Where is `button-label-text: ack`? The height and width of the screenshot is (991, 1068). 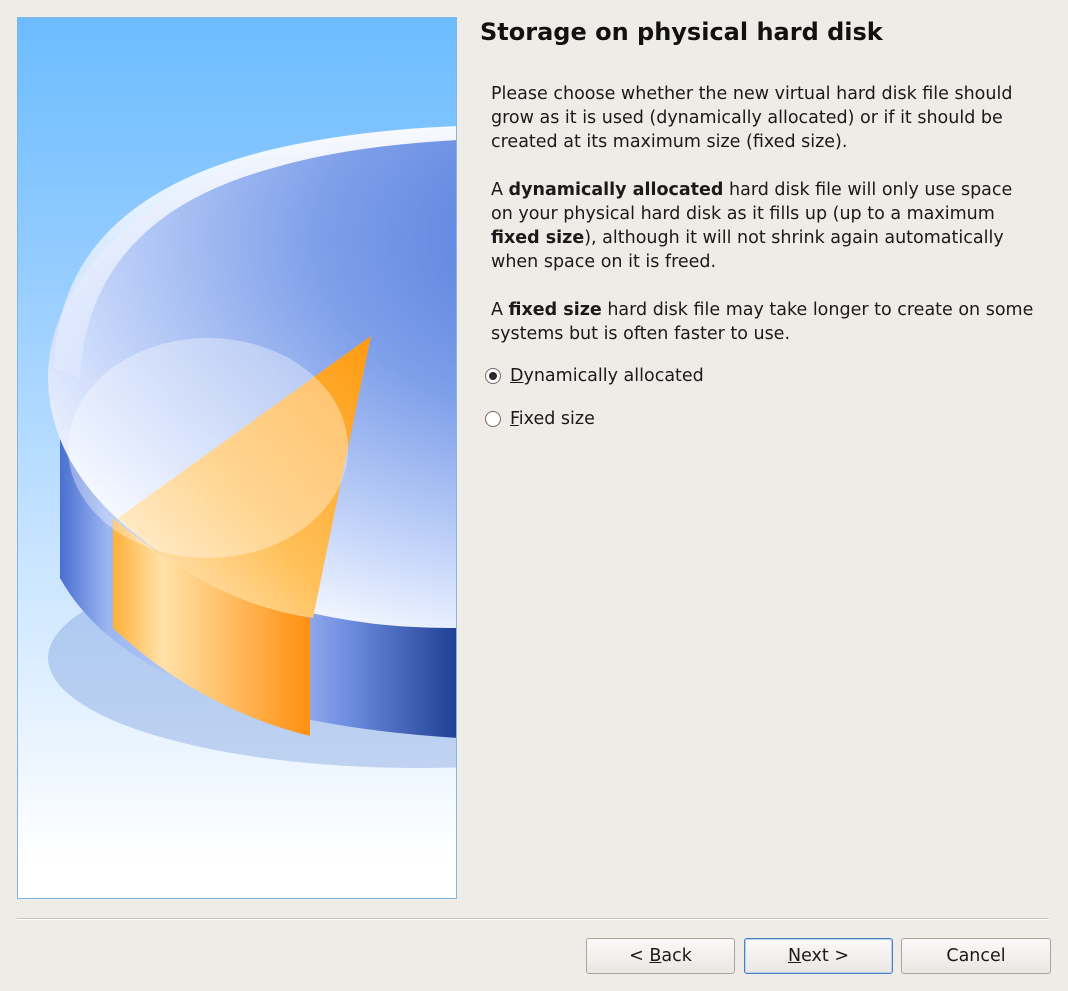 button-label-text: ack is located at coordinates (676, 956).